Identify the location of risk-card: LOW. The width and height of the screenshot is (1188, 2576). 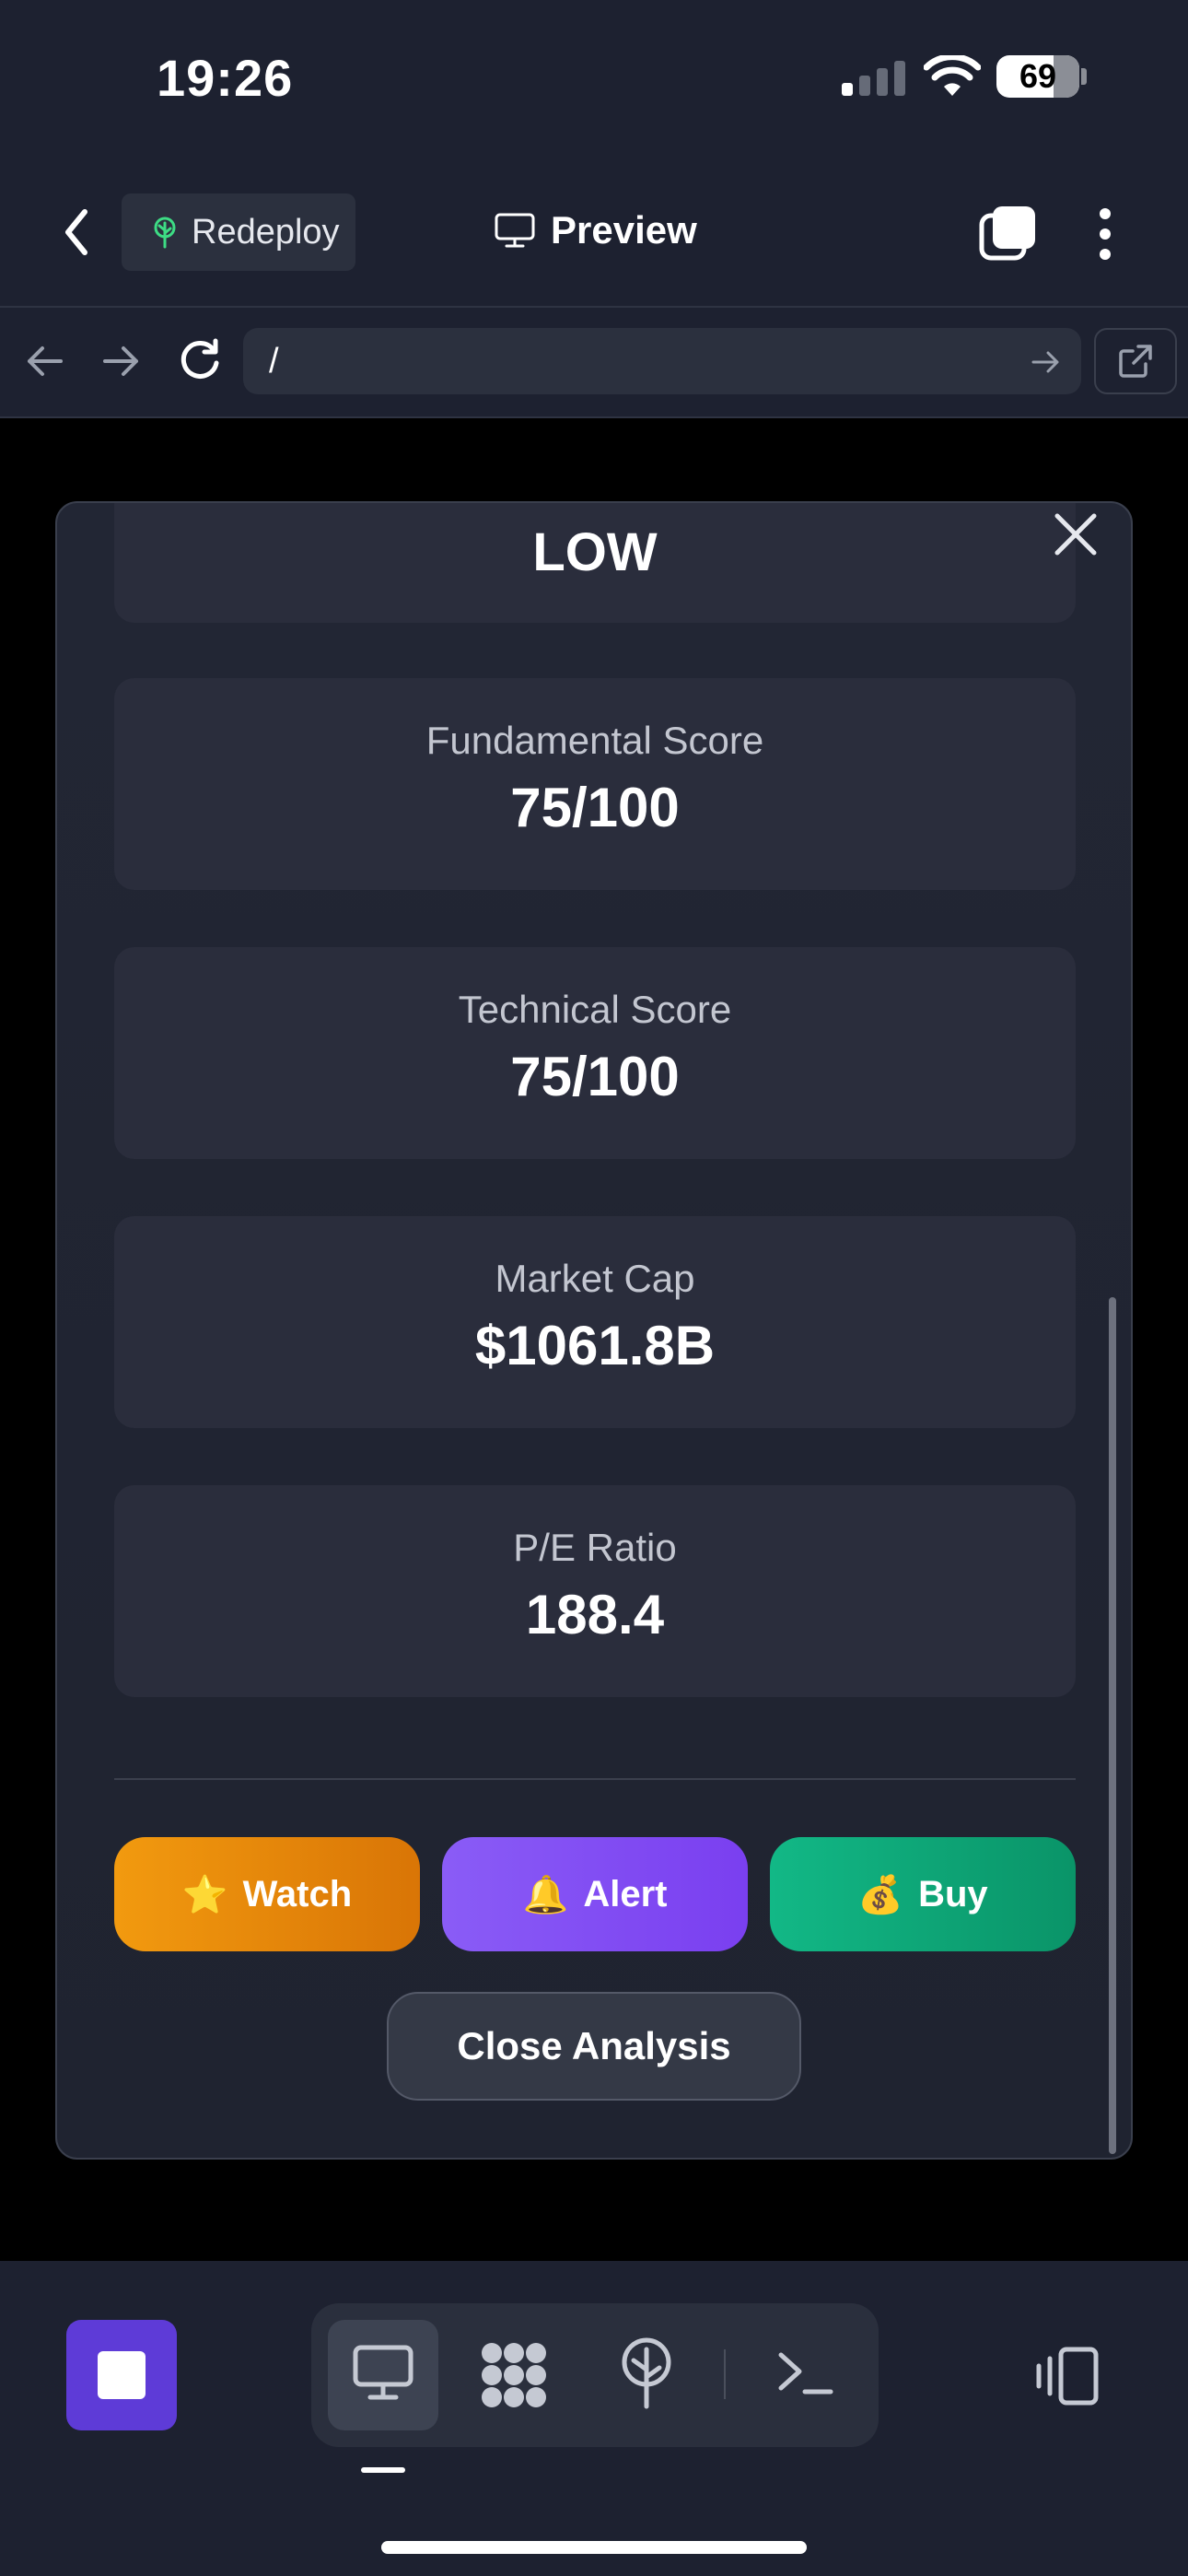
(595, 563).